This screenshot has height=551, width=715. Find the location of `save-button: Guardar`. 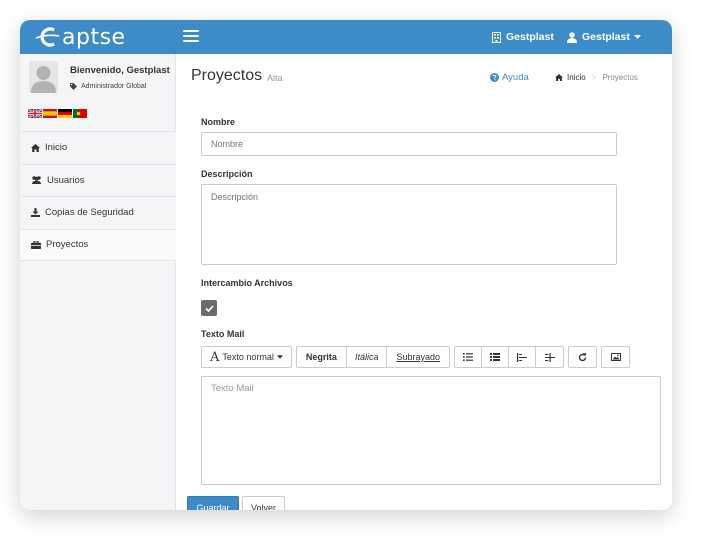

save-button: Guardar is located at coordinates (213, 503).